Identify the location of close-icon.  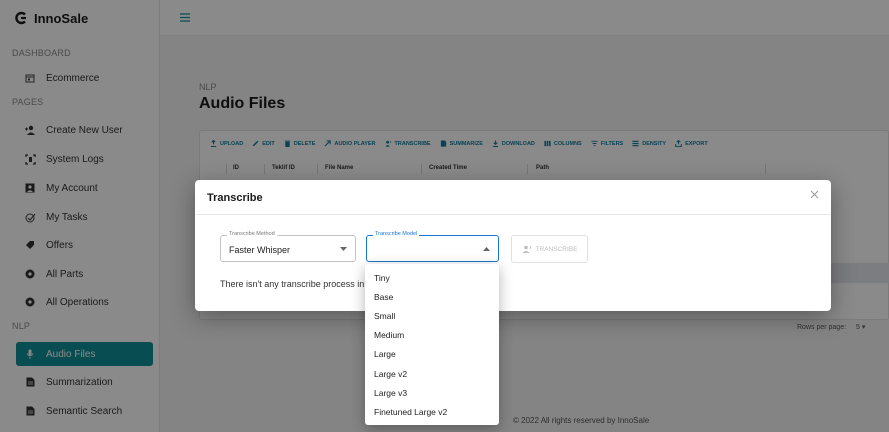
(814, 194).